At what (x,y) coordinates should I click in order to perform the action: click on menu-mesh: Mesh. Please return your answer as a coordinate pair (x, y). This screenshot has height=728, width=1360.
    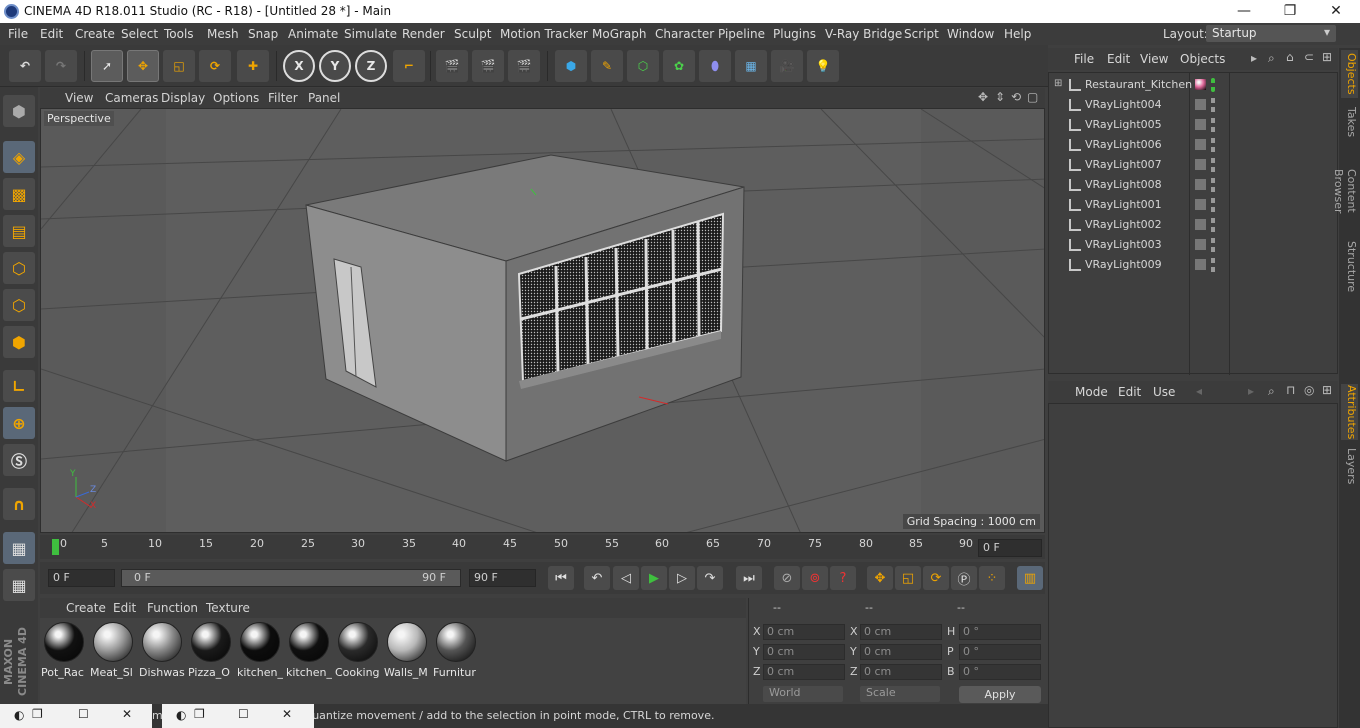
    Looking at the image, I should click on (223, 34).